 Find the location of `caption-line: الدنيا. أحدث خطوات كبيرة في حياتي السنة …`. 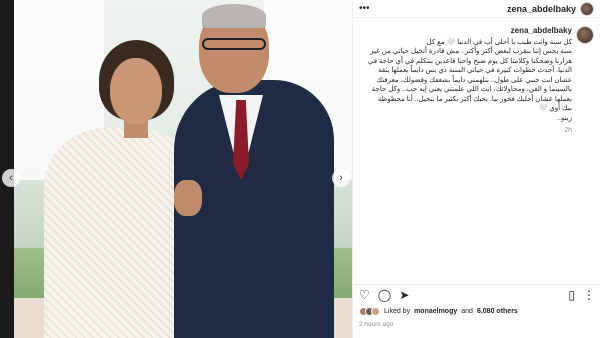

caption-line: الدنيا. أحدث خطوات كبيرة في حياتي السنة … is located at coordinates (475, 70).